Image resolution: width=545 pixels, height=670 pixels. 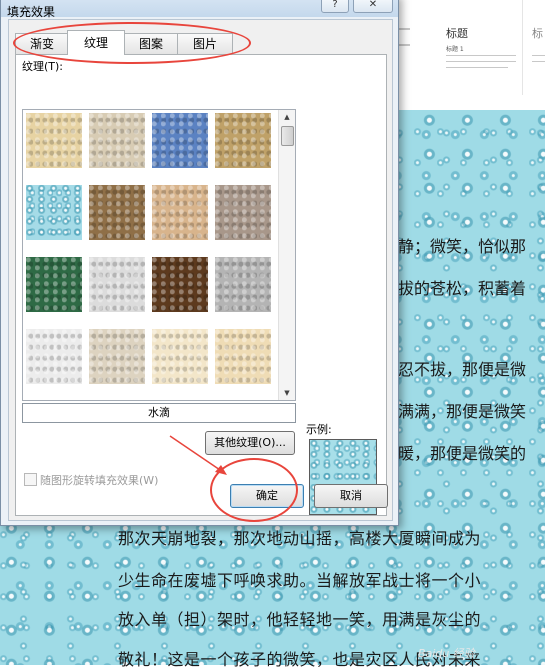 What do you see at coordinates (457, 33) in the screenshot?
I see `thumbnail-title: 标题` at bounding box center [457, 33].